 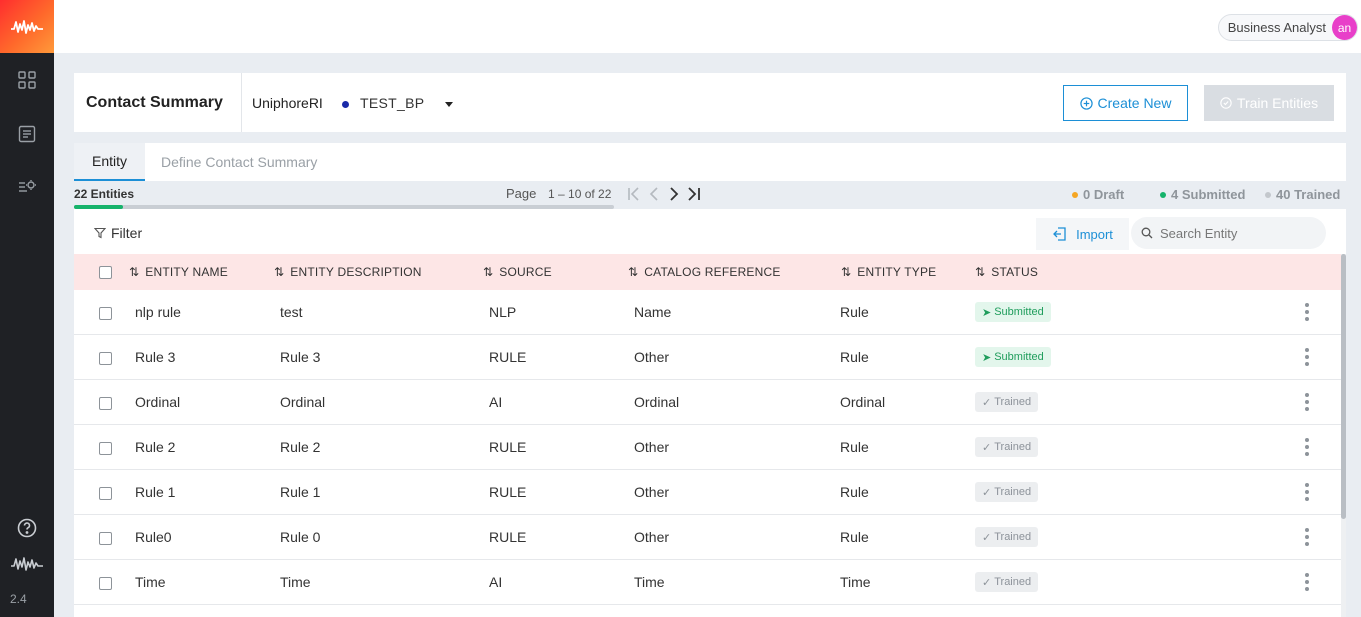 I want to click on train-entities-button: Train Entities, so click(x=1269, y=103).